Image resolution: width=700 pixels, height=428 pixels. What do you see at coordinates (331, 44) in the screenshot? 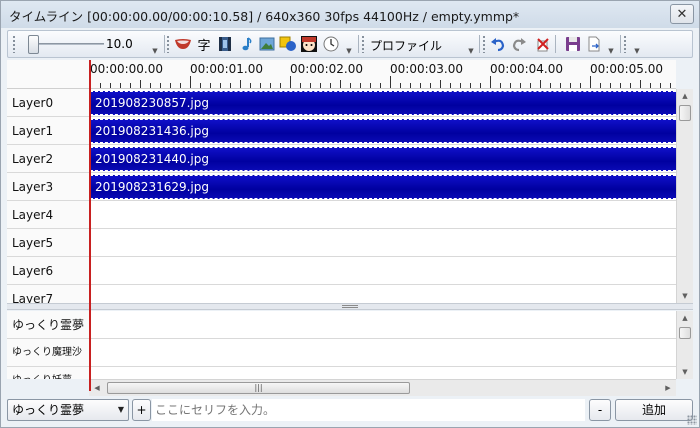
I see `clock-icon` at bounding box center [331, 44].